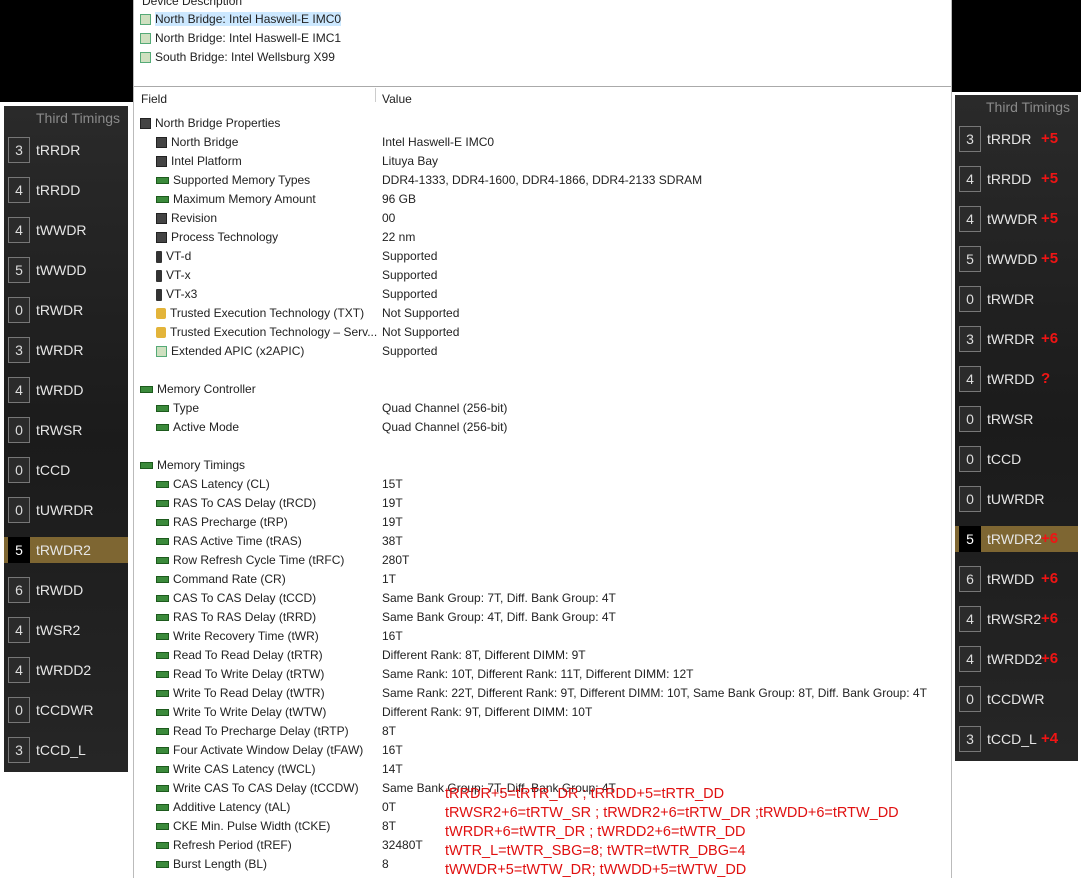 This screenshot has height=880, width=1081. Describe the element at coordinates (154, 99) in the screenshot. I see `field-column-header: Field` at that location.